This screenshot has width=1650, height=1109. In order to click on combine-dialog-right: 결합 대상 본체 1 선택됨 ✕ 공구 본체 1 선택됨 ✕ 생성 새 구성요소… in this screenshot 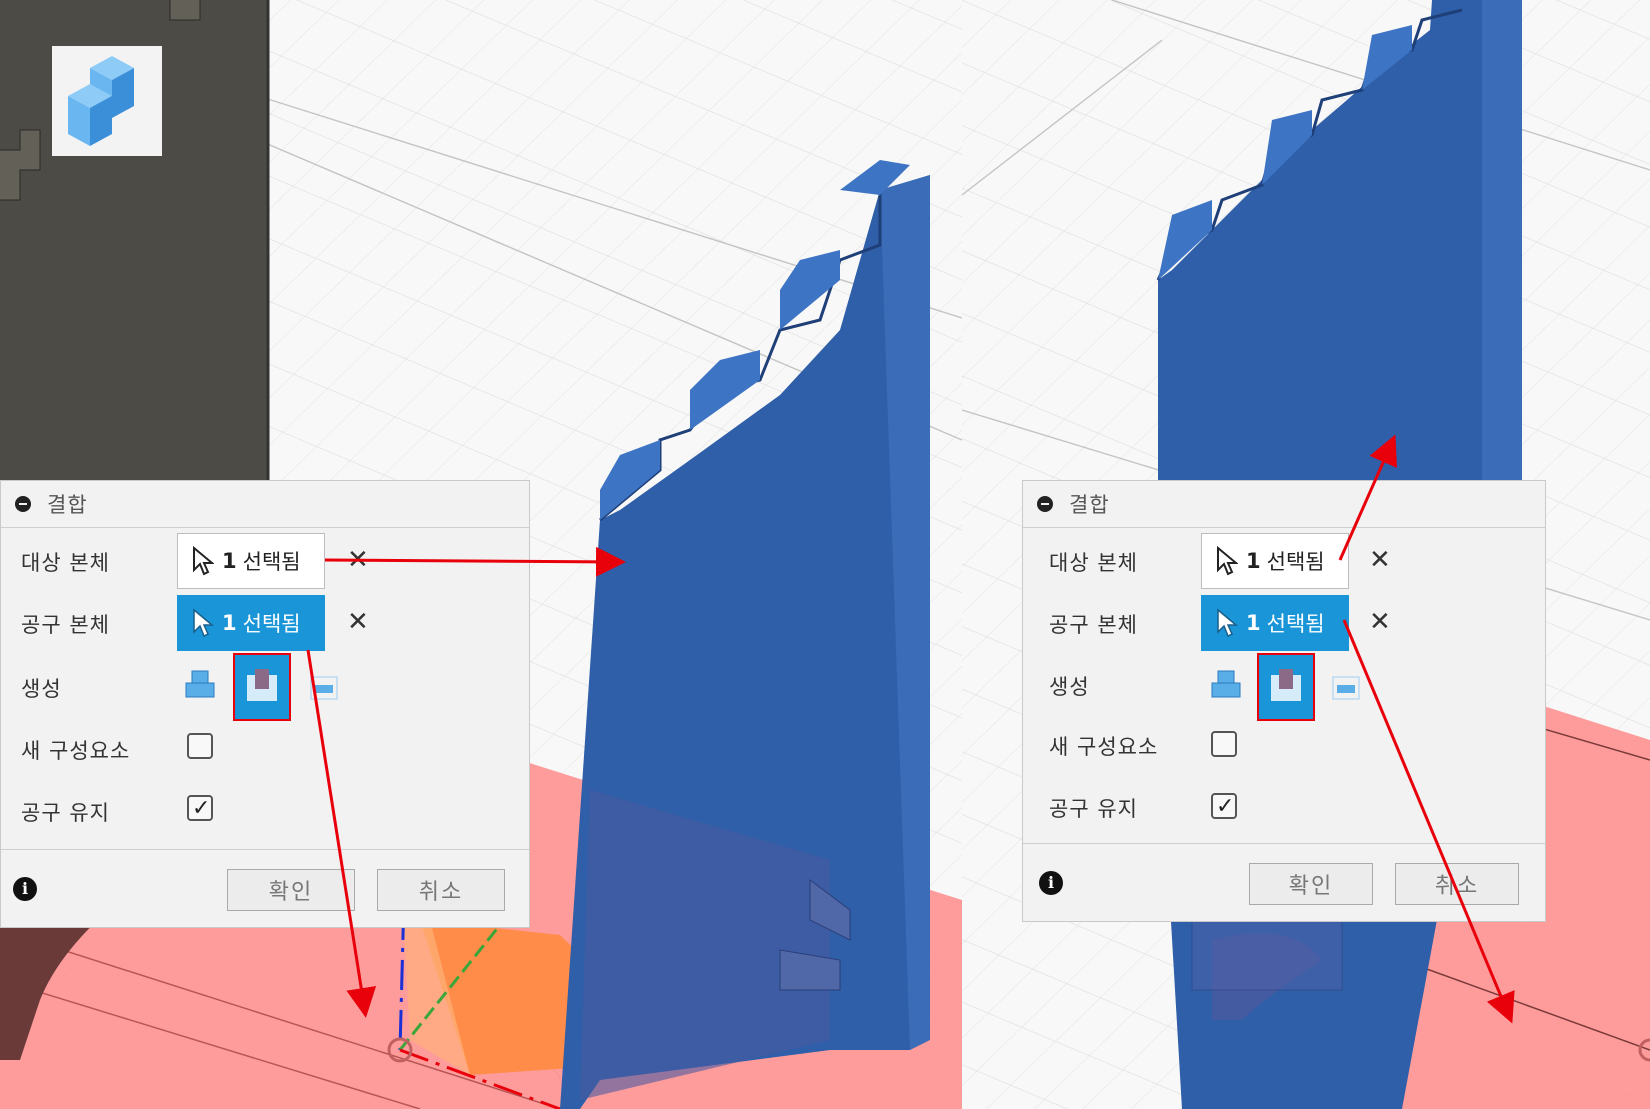, I will do `click(1284, 701)`.